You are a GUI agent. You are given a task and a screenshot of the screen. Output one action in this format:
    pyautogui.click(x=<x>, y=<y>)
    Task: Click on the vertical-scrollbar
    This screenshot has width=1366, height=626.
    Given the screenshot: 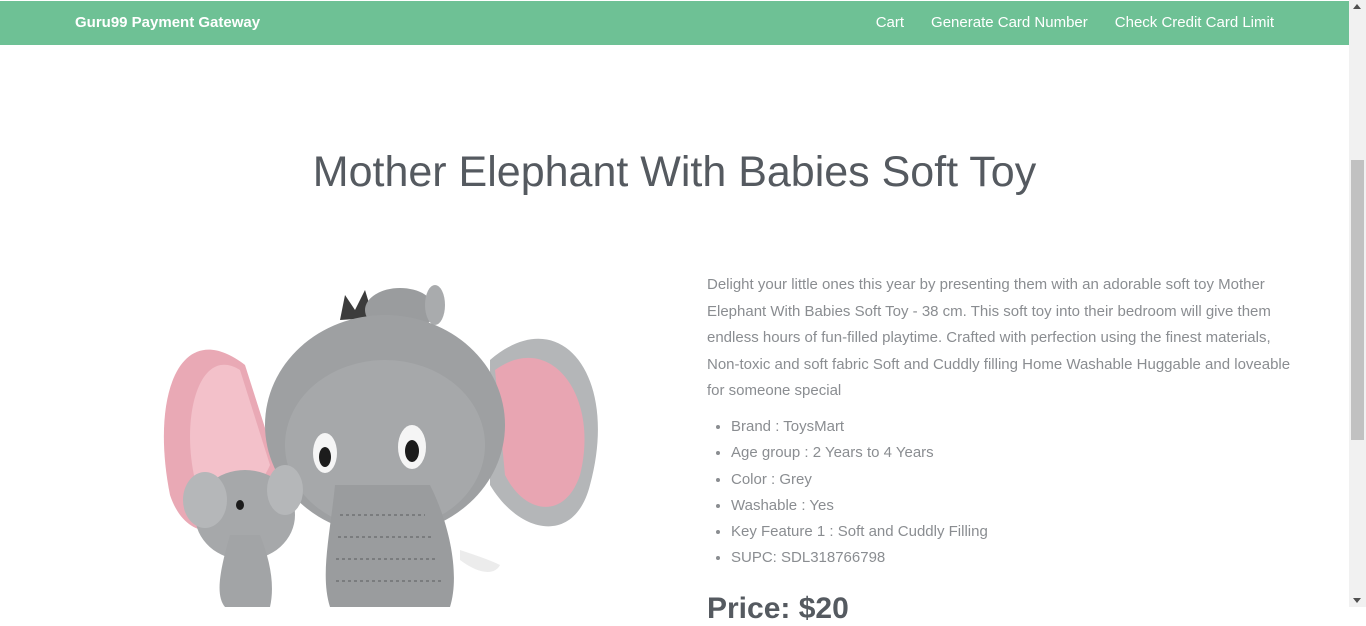 What is the action you would take?
    pyautogui.click(x=1357, y=303)
    